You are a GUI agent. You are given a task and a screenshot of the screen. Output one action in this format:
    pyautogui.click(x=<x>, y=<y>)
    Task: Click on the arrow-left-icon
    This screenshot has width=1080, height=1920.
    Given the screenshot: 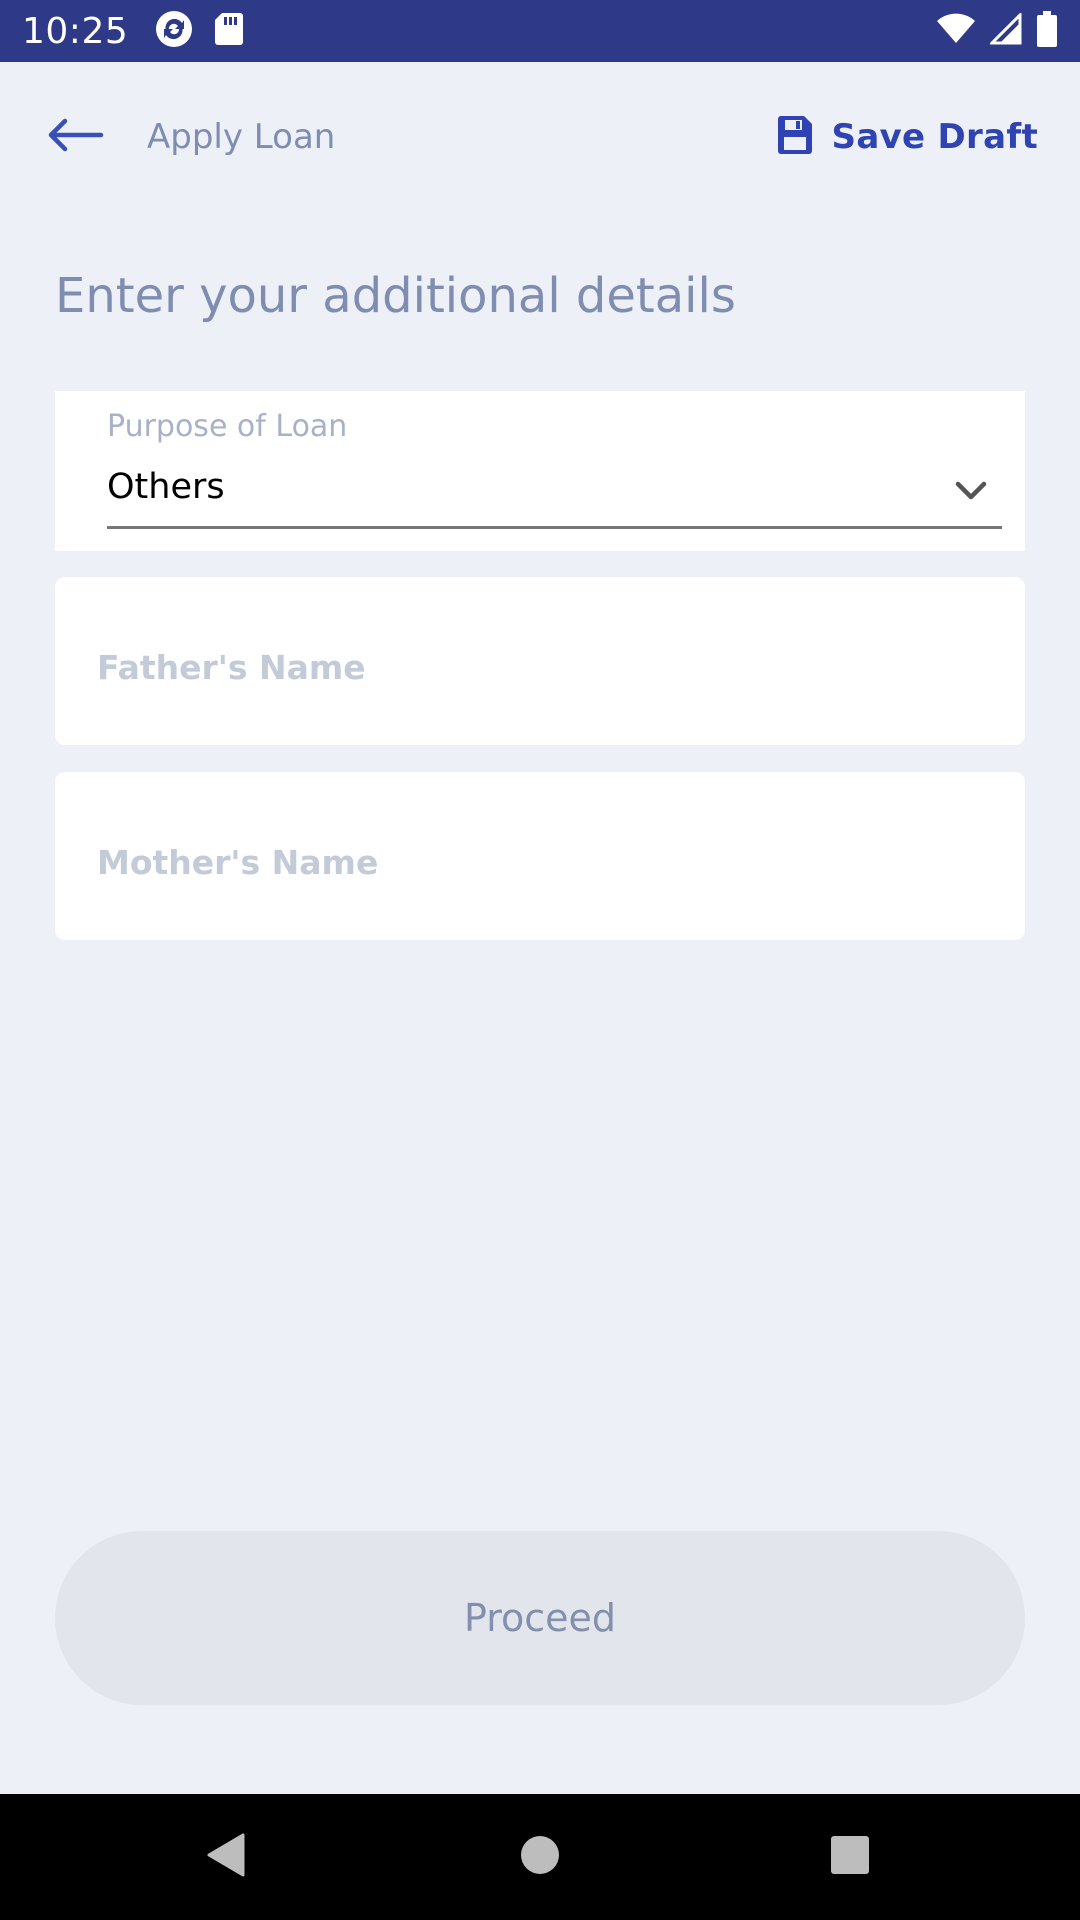 What is the action you would take?
    pyautogui.click(x=75, y=137)
    